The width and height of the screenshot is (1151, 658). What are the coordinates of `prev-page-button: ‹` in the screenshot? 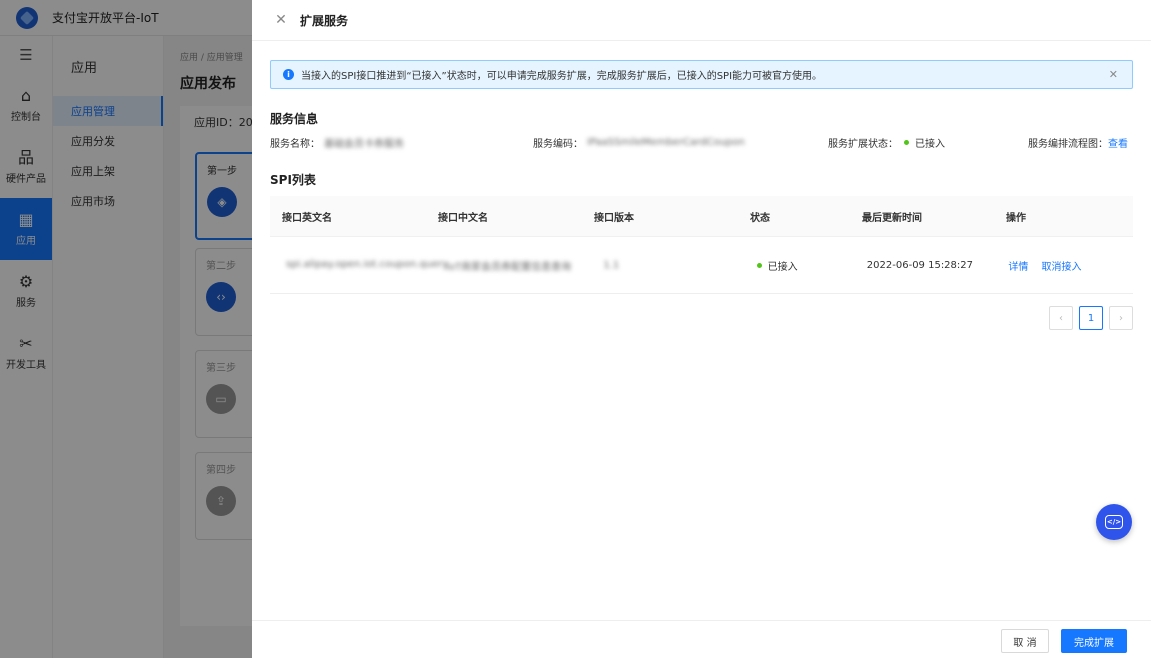 It's located at (1061, 318).